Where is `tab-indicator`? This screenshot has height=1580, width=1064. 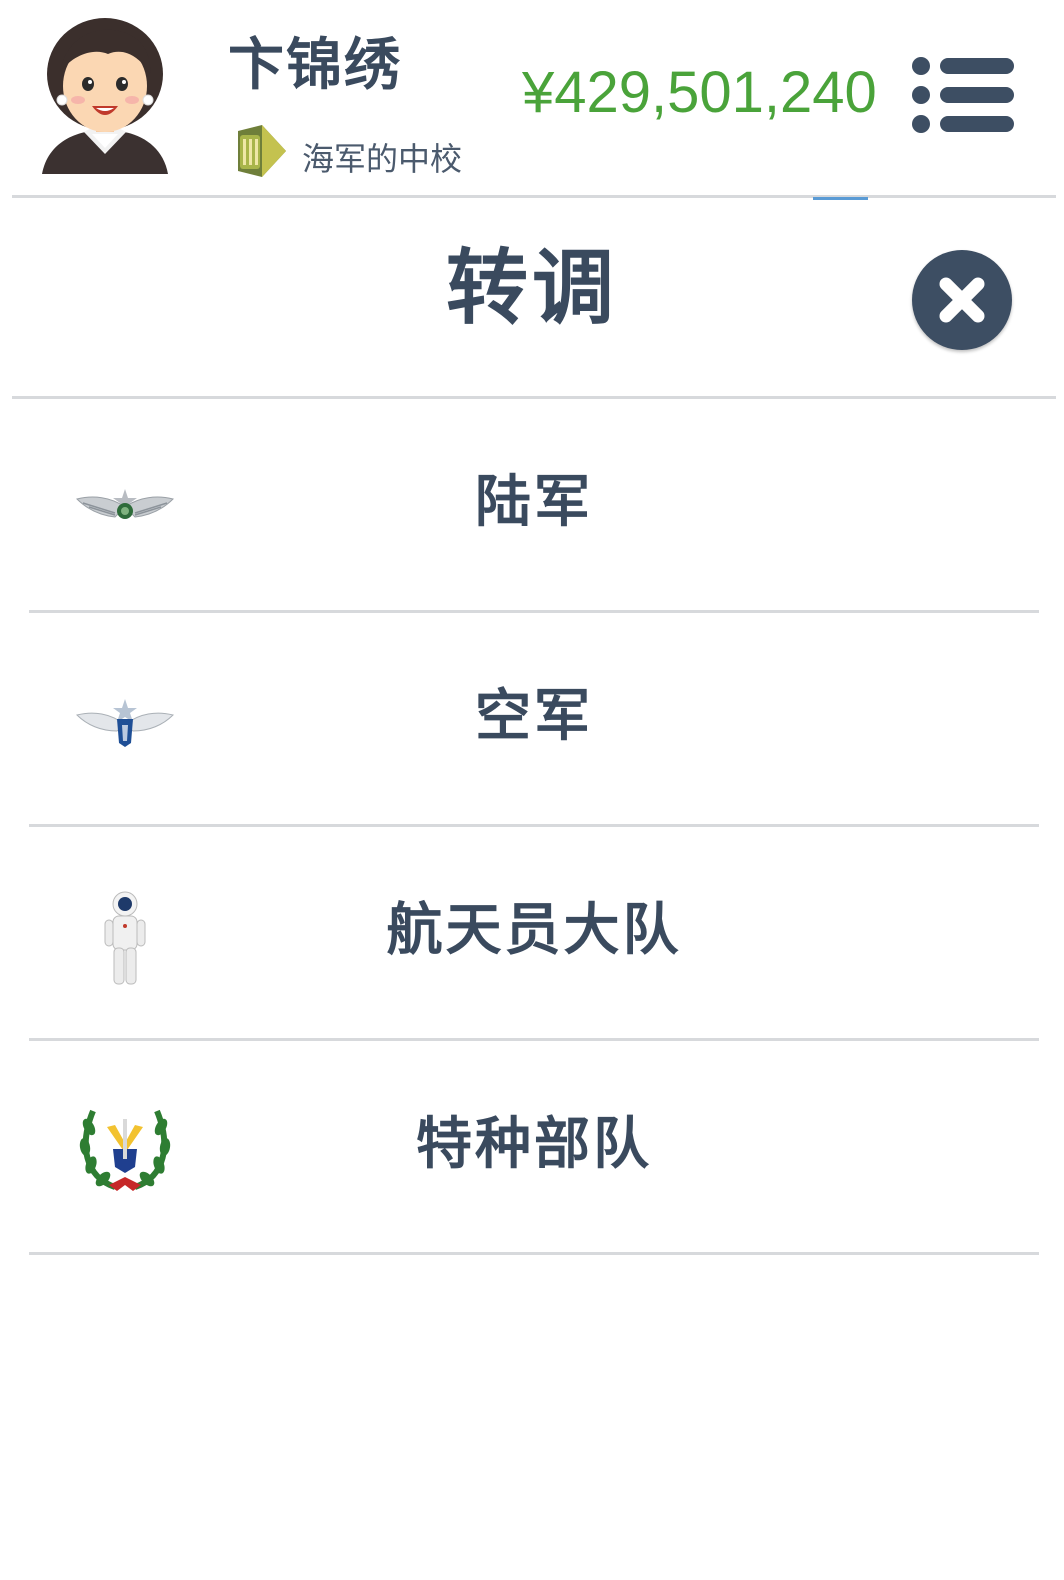
tab-indicator is located at coordinates (840, 198).